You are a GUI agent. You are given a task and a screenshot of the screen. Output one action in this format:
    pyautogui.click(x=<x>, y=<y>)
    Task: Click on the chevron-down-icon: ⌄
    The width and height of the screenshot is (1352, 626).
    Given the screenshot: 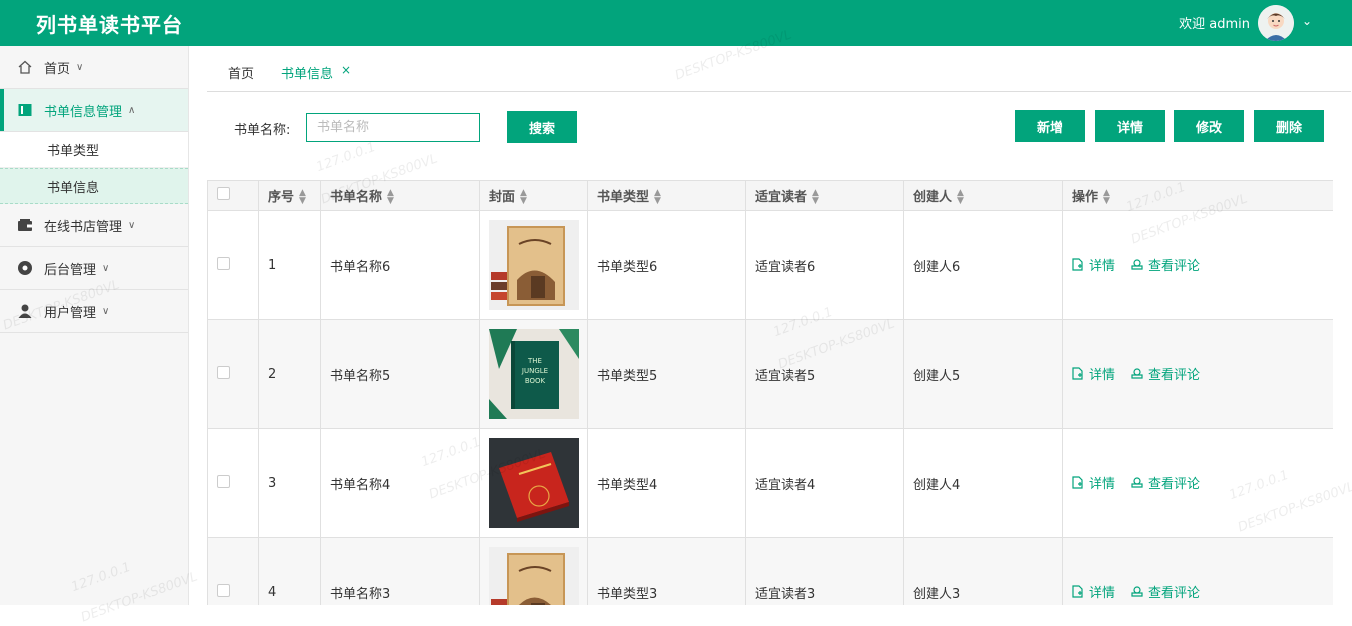 What is the action you would take?
    pyautogui.click(x=1307, y=21)
    